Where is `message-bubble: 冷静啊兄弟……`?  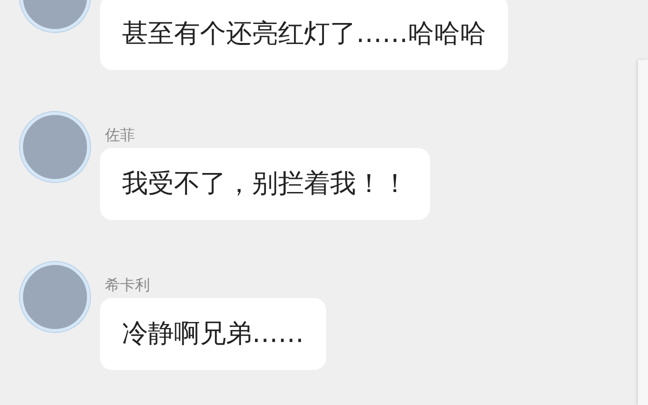
message-bubble: 冷静啊兄弟…… is located at coordinates (213, 334).